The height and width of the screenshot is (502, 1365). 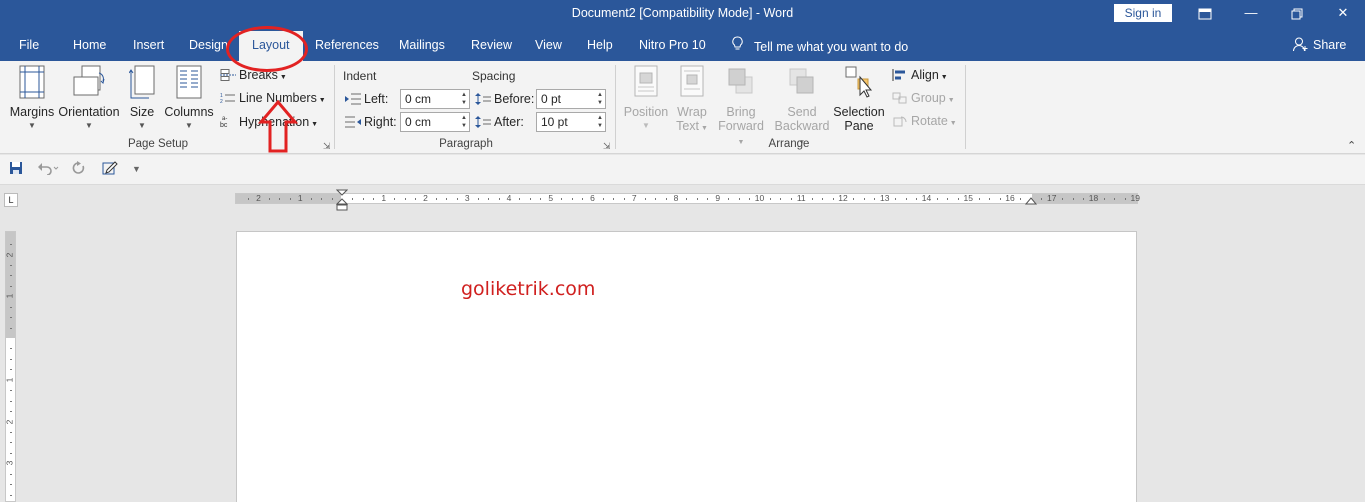 I want to click on tab-view: View, so click(x=548, y=45).